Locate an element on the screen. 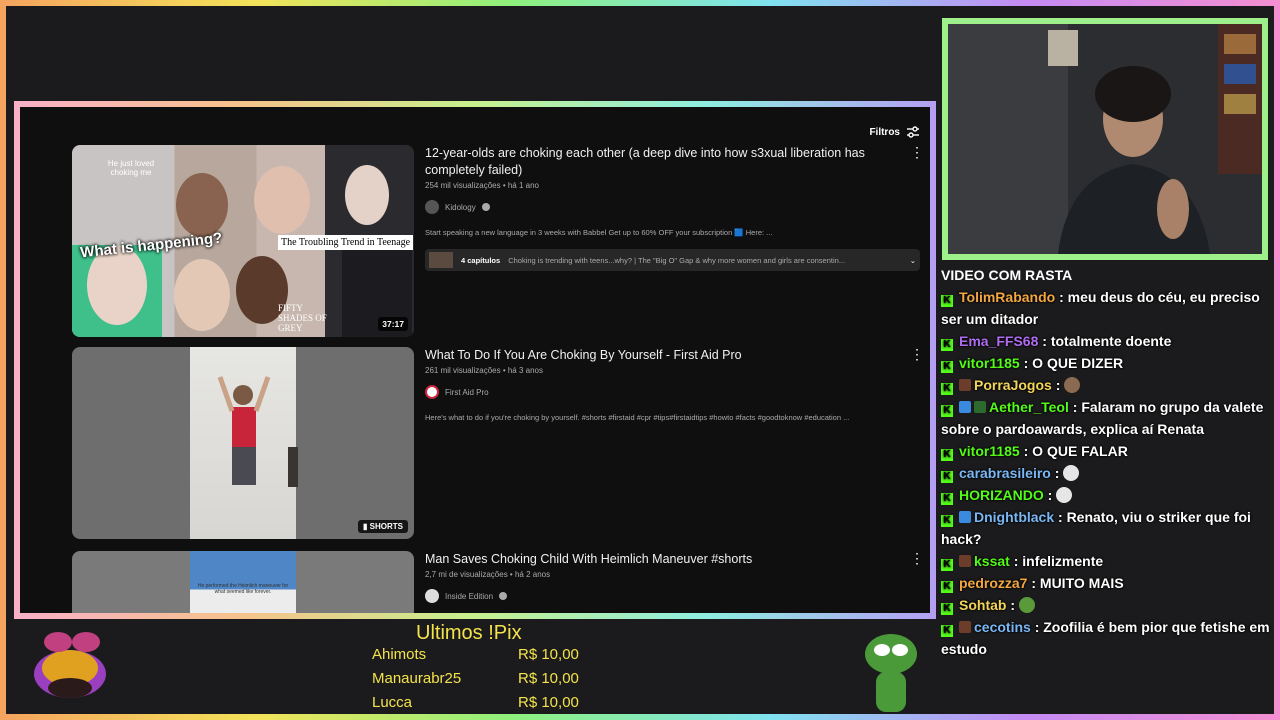 This screenshot has width=1280, height=720. pix-name: Ahimots is located at coordinates (399, 654).